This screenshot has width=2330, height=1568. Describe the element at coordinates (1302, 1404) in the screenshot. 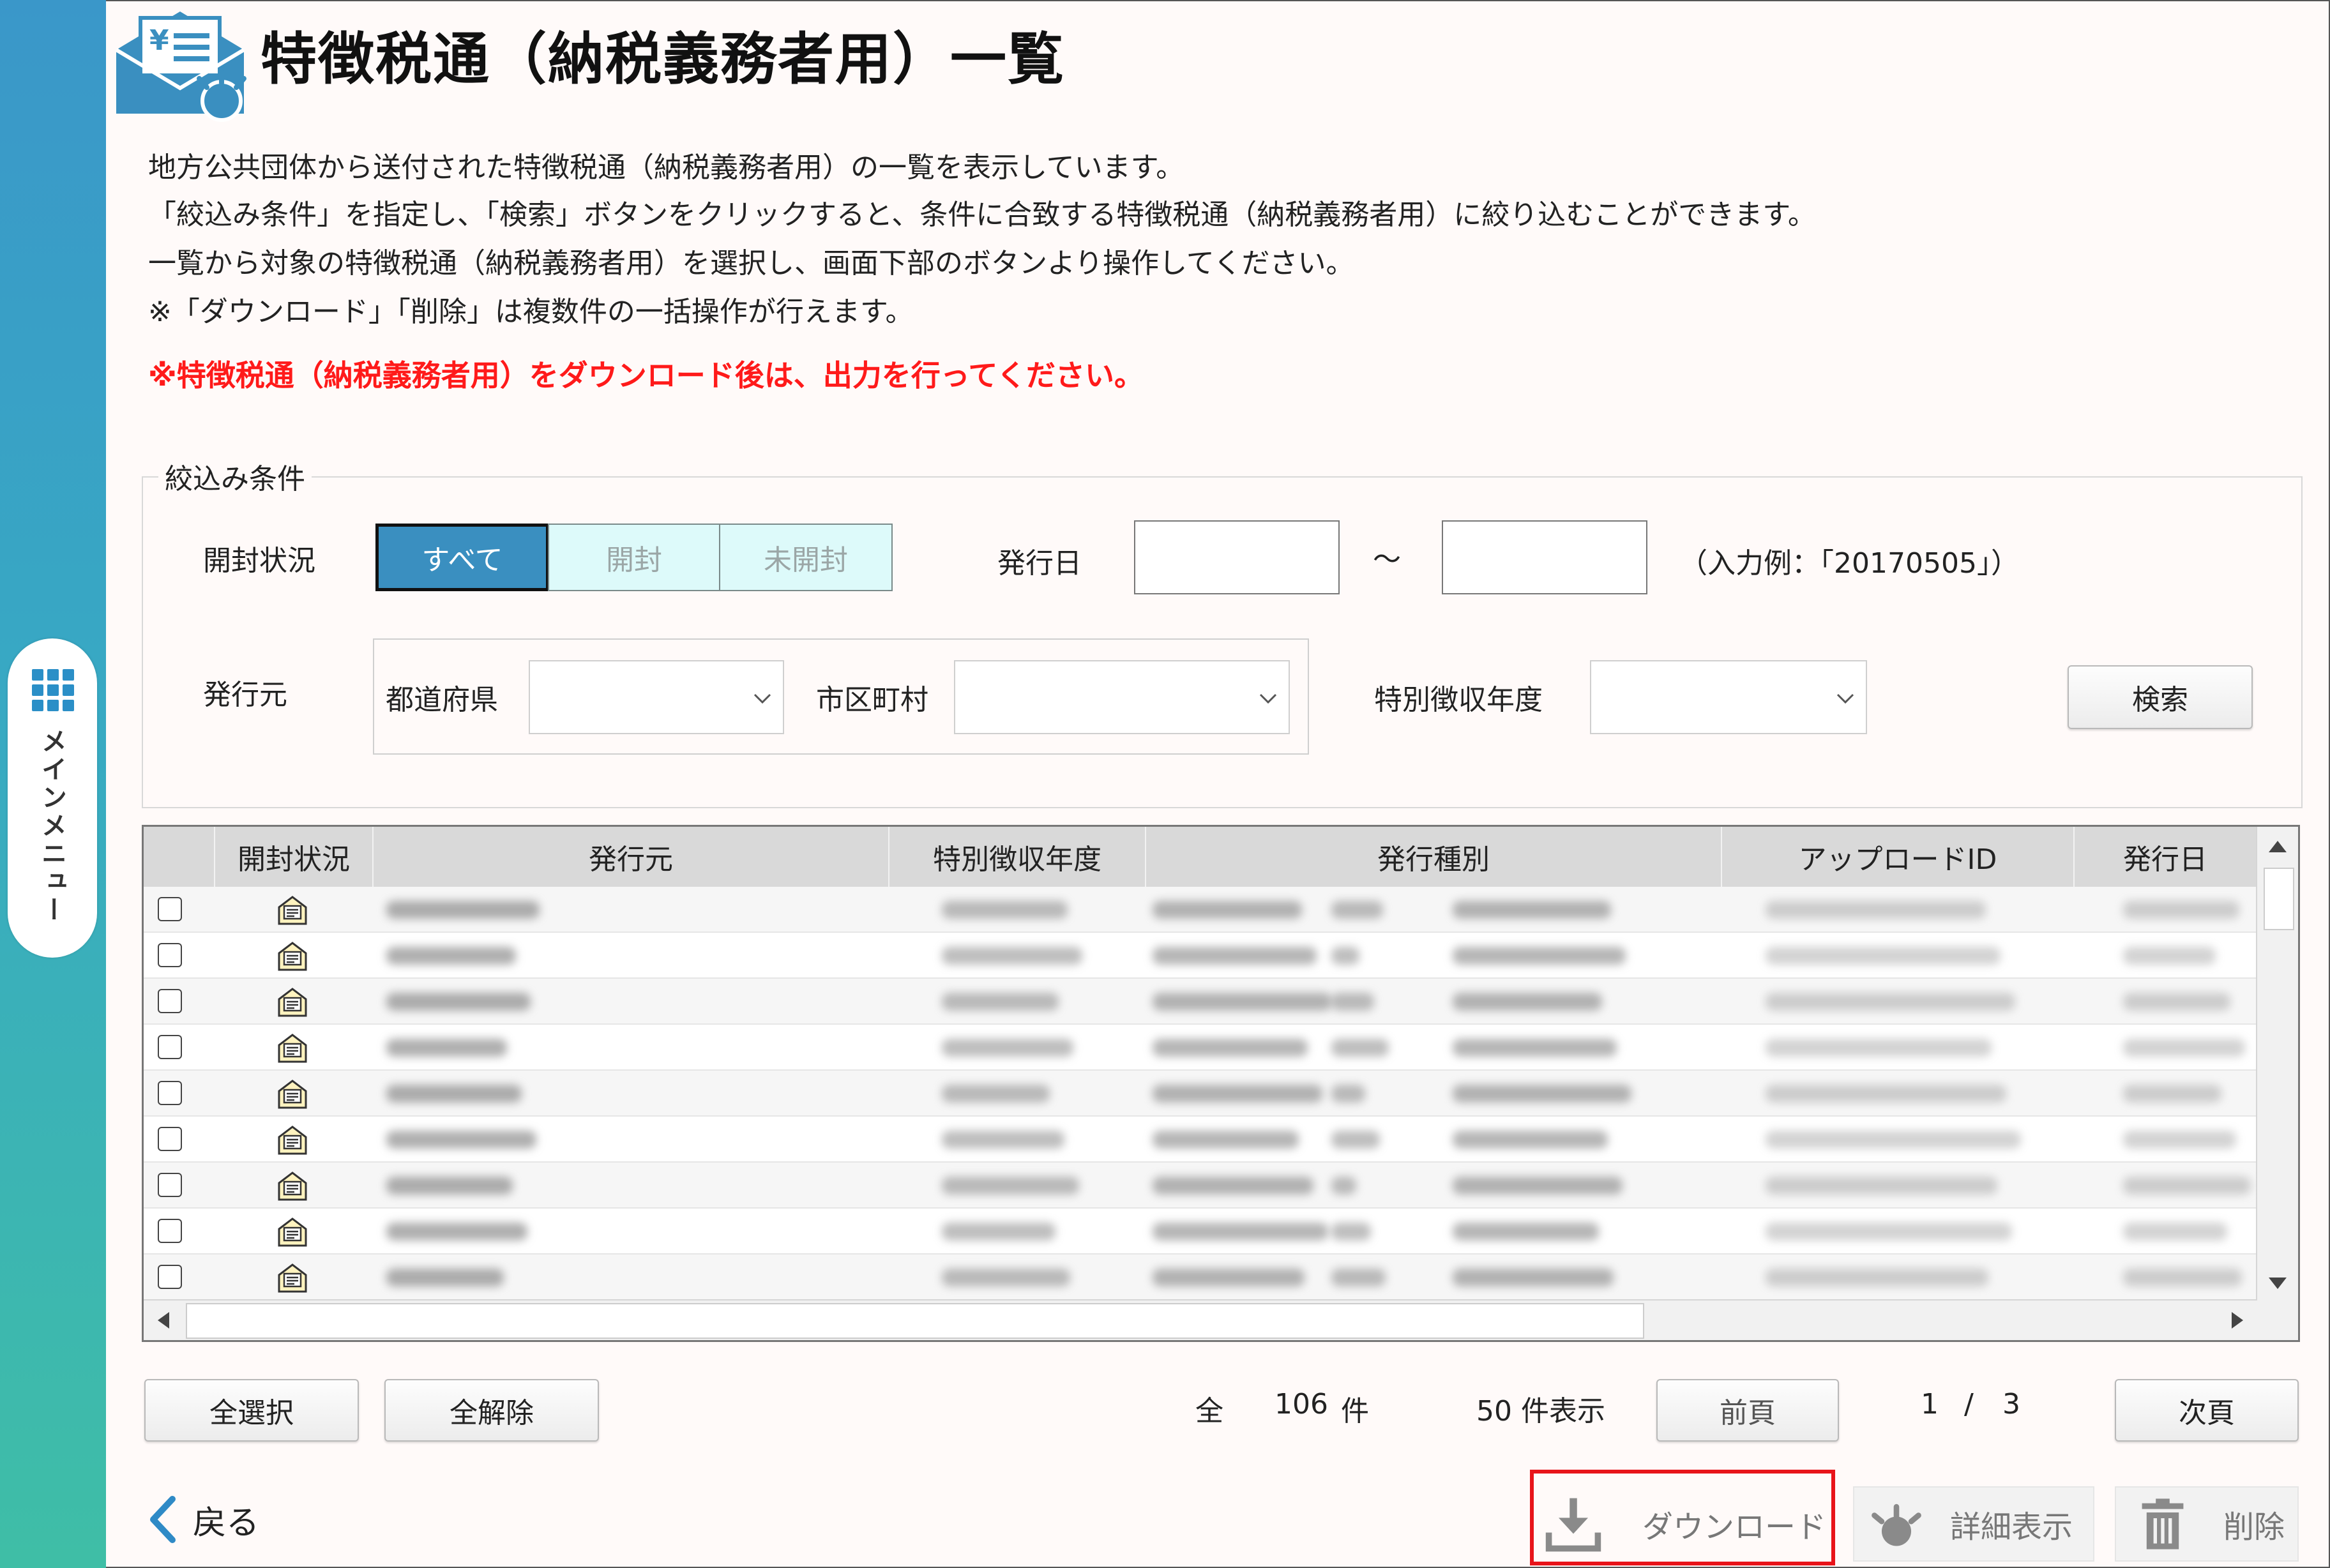

I see `total-count: 106` at that location.